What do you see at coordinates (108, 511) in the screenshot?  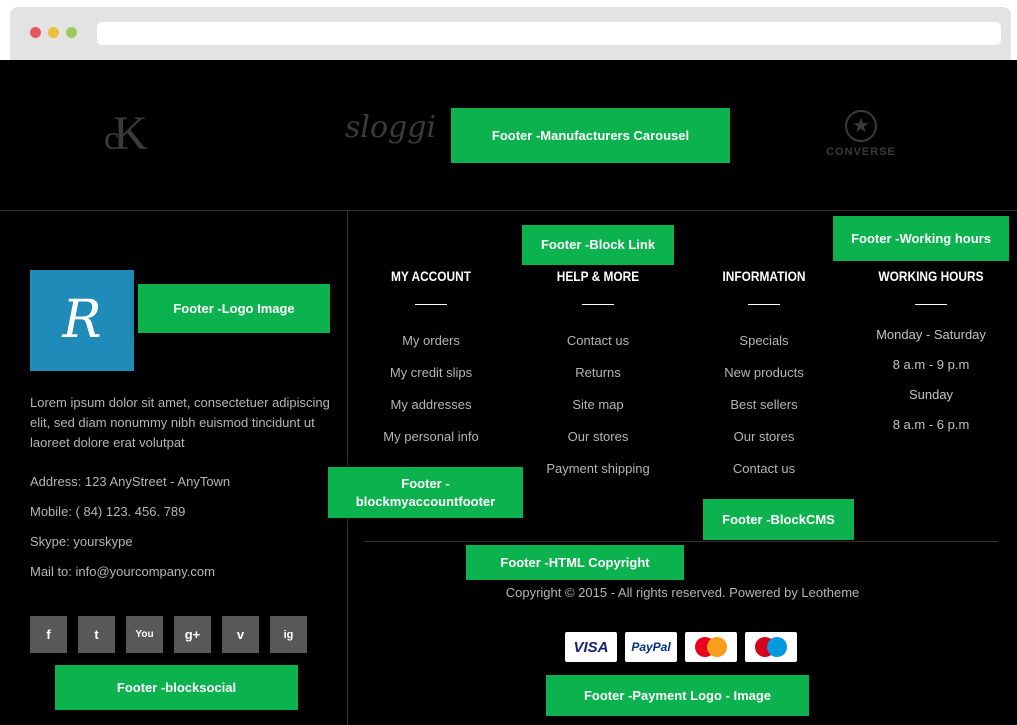 I see `contact-mobile: Mobile: ( 84) 123. 456. 789` at bounding box center [108, 511].